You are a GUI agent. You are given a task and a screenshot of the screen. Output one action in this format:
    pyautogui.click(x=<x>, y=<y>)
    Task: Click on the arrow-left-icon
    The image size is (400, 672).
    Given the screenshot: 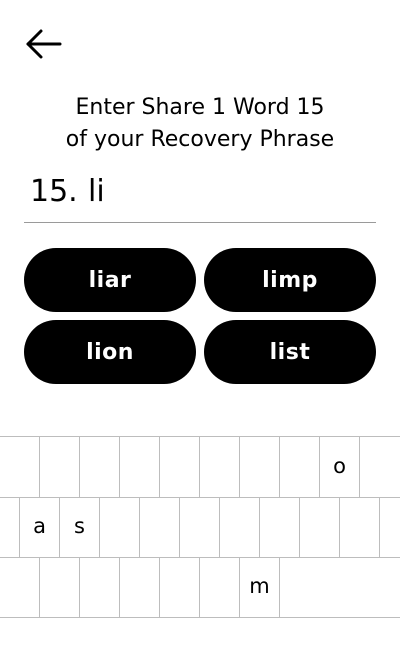 What is the action you would take?
    pyautogui.click(x=44, y=44)
    